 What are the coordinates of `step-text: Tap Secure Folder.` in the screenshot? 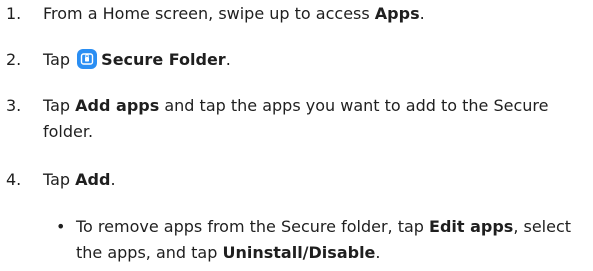 It's located at (137, 60).